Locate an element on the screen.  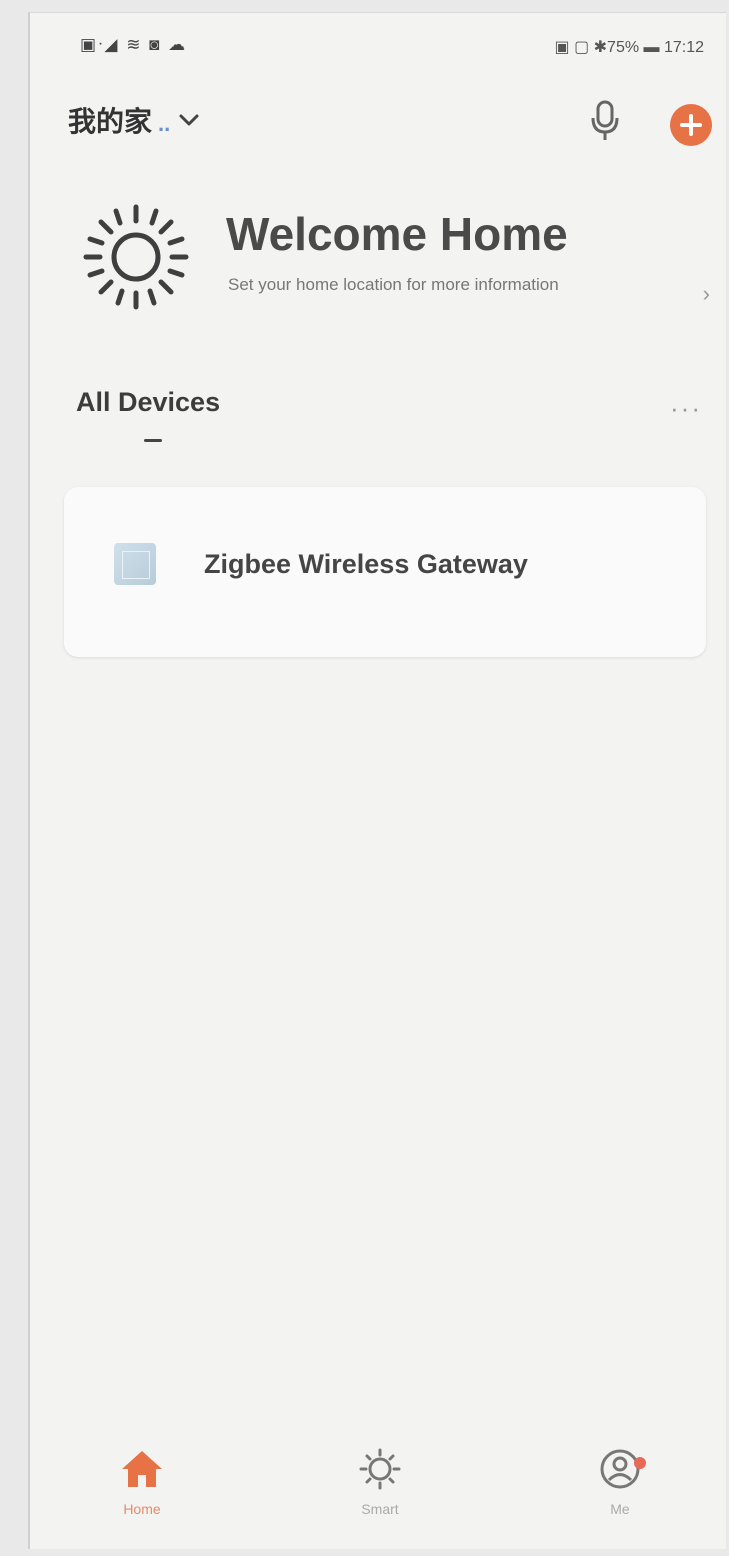
home-selector: 我的家 .. is located at coordinates (134, 120).